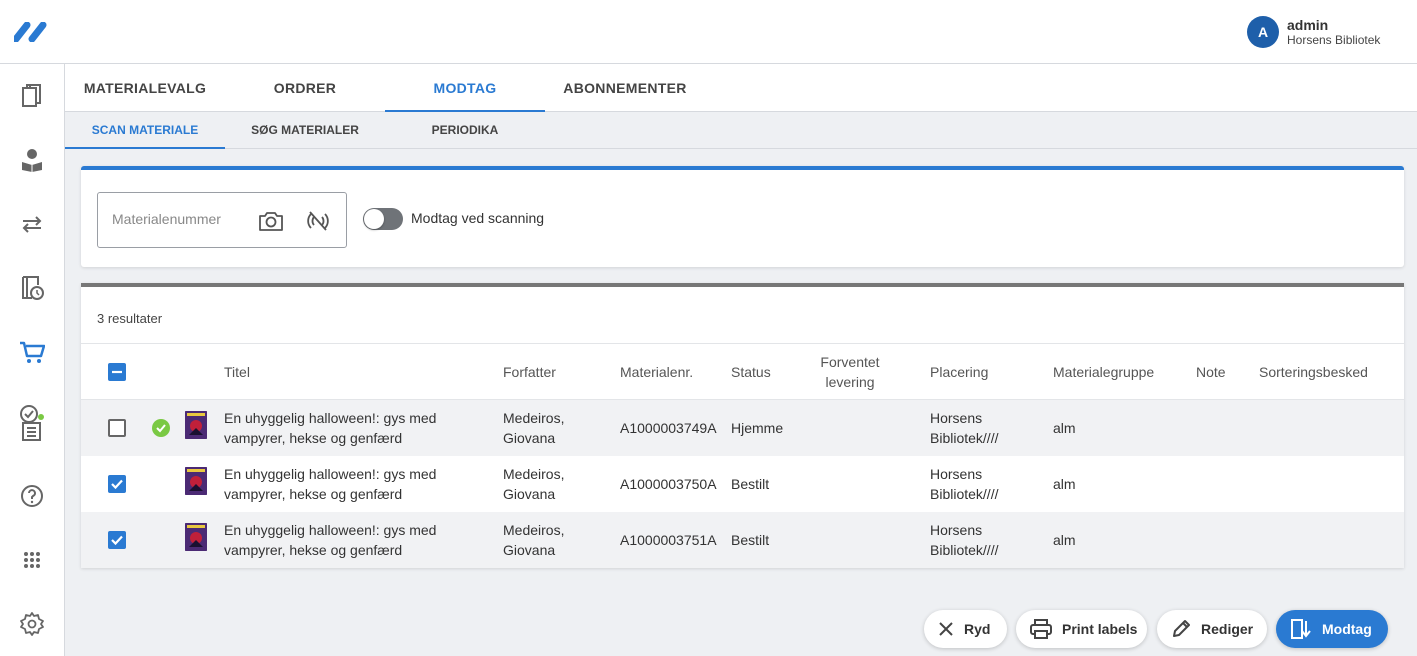  I want to click on received-check-icon, so click(161, 430).